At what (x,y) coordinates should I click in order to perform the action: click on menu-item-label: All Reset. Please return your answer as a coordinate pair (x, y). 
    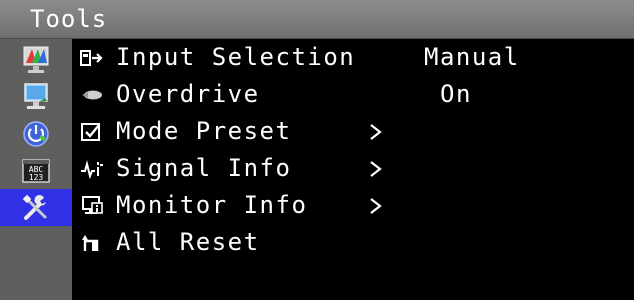
    Looking at the image, I should click on (188, 242).